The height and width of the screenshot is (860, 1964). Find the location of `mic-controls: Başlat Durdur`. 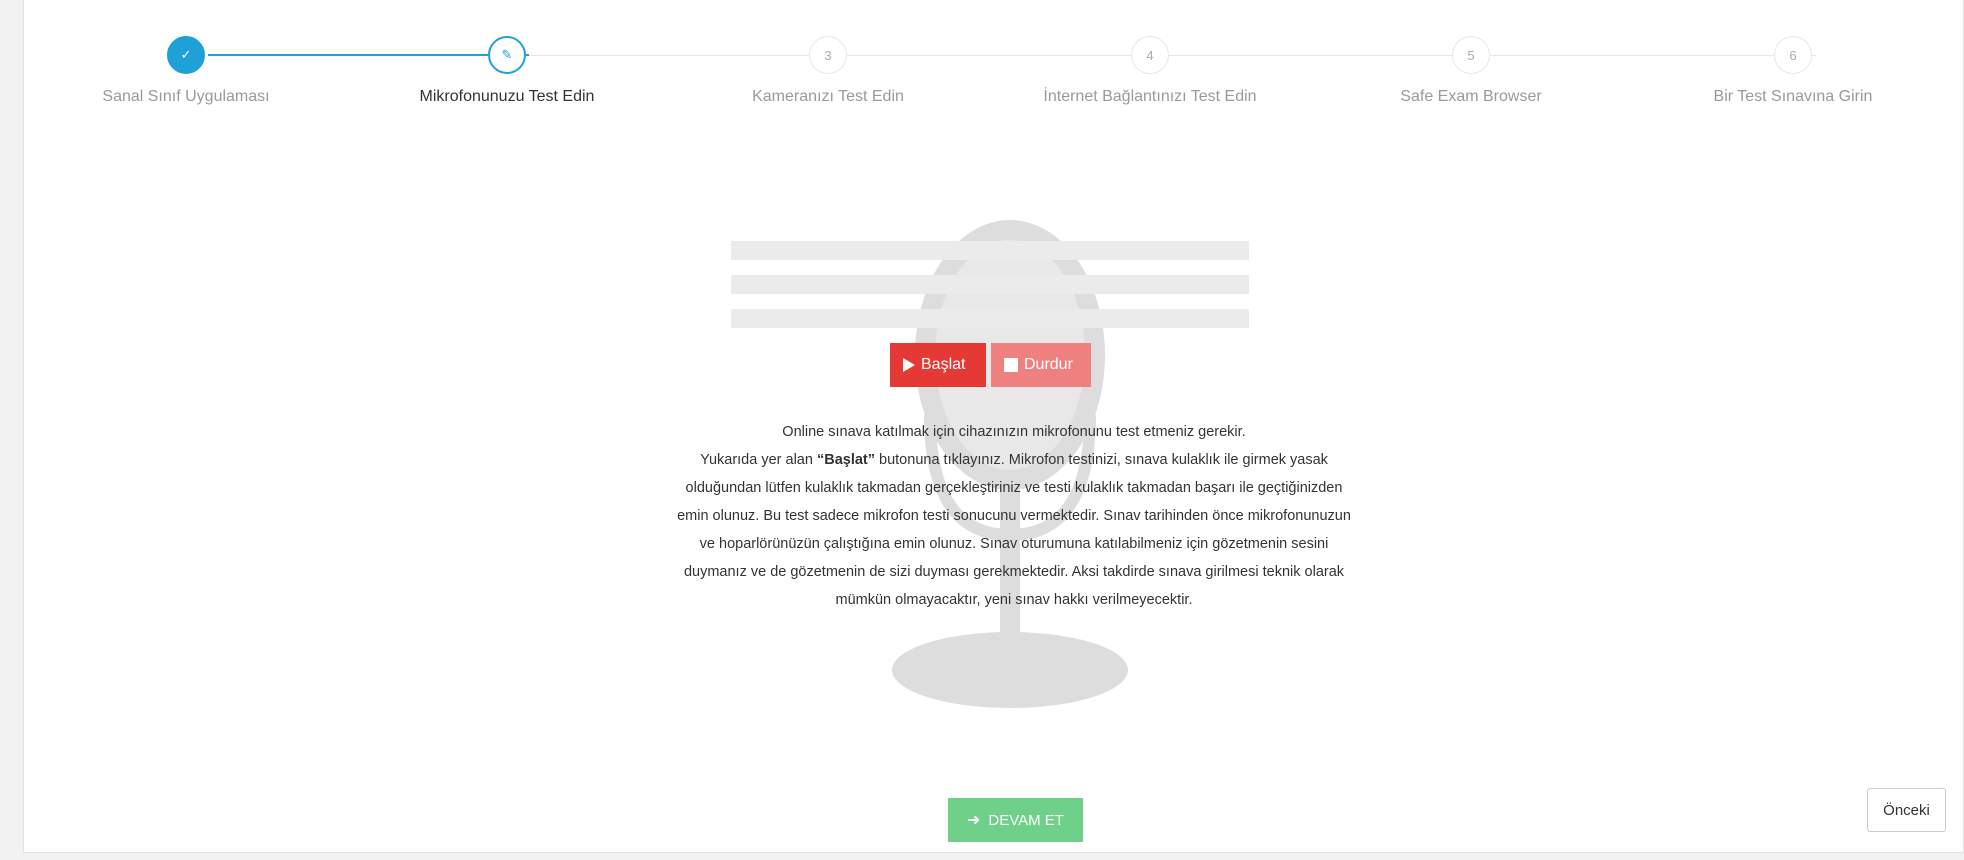

mic-controls: Başlat Durdur is located at coordinates (990, 365).